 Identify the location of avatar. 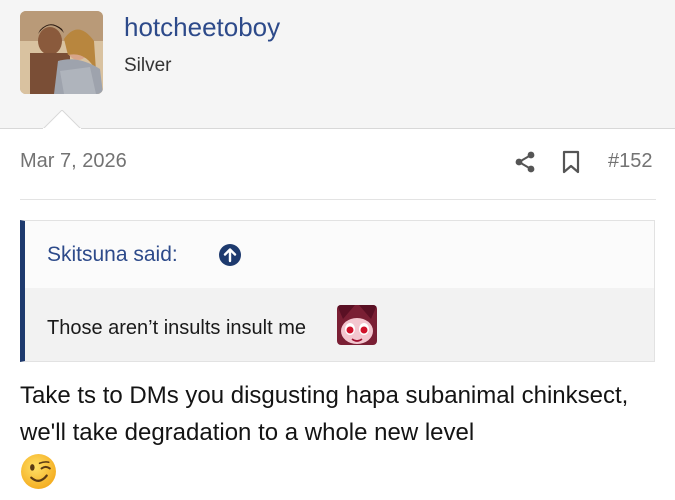
(61, 52).